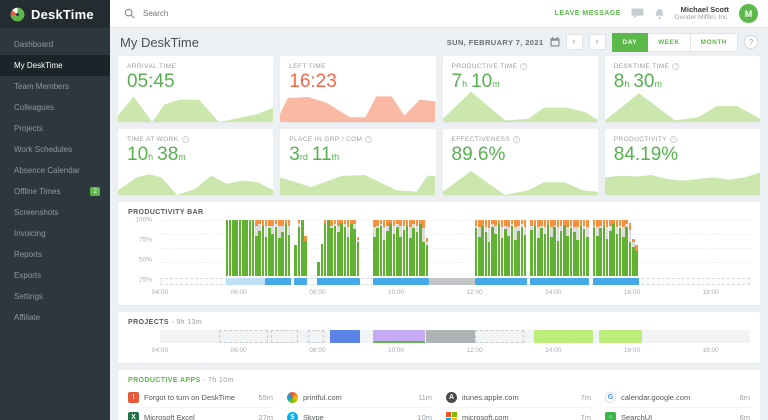 This screenshot has height=420, width=768. I want to click on sidebar-item-invoicing: Invoicing, so click(55, 233).